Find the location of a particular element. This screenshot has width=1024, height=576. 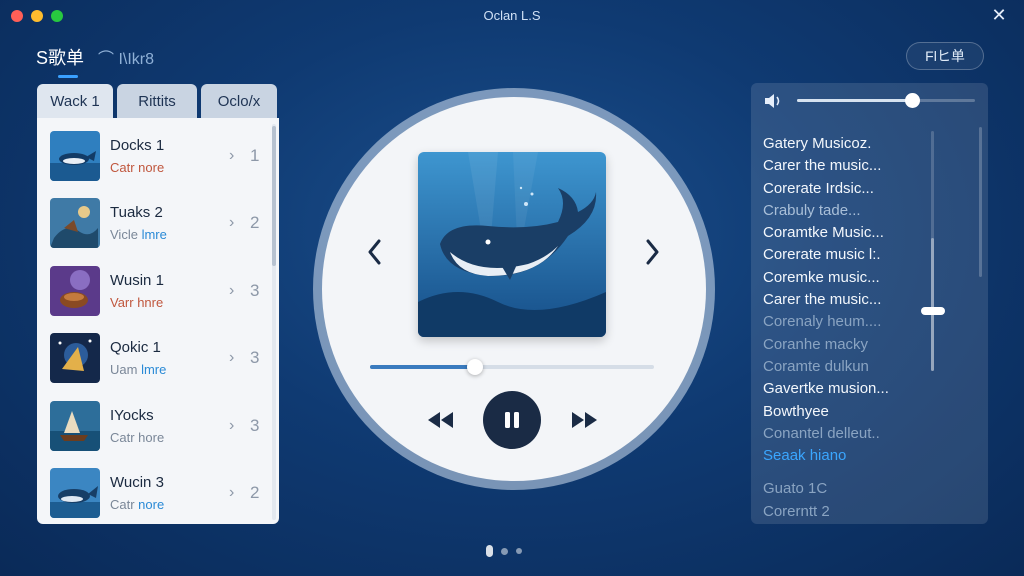

rewind-icon is located at coordinates (440, 420).